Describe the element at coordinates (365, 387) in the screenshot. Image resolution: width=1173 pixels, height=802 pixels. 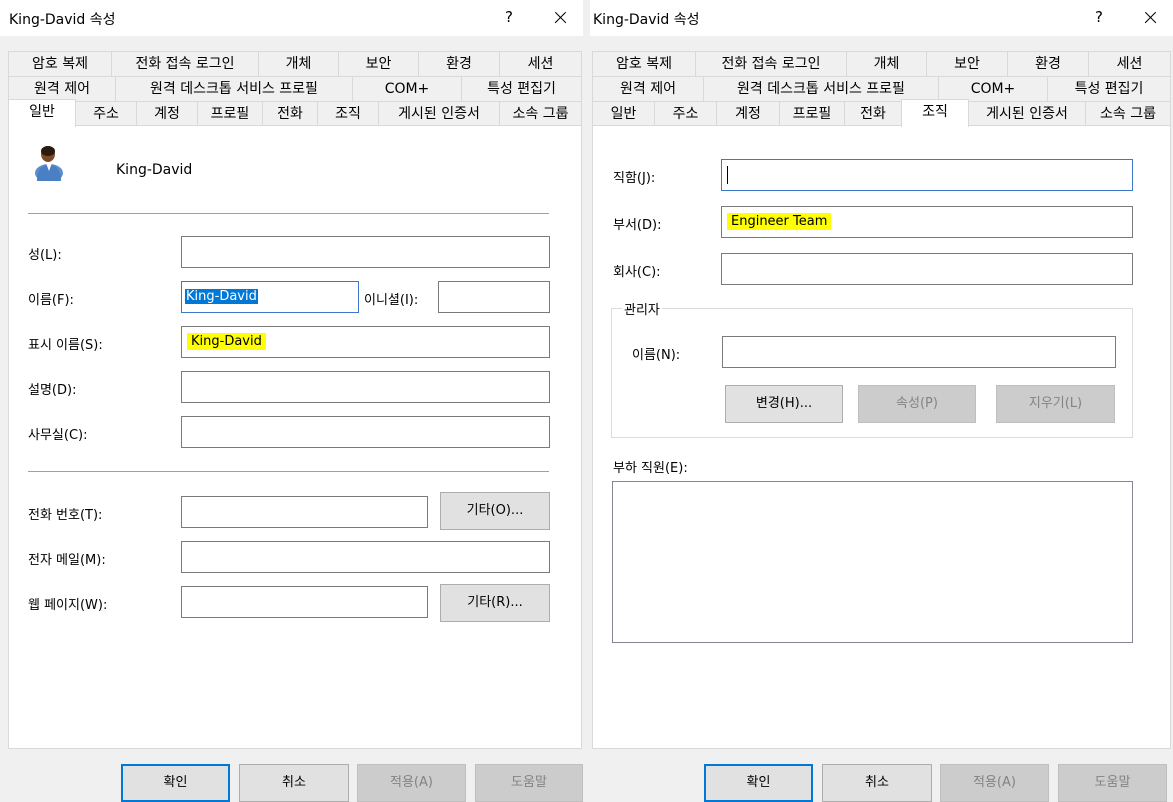
I see `description-input` at that location.